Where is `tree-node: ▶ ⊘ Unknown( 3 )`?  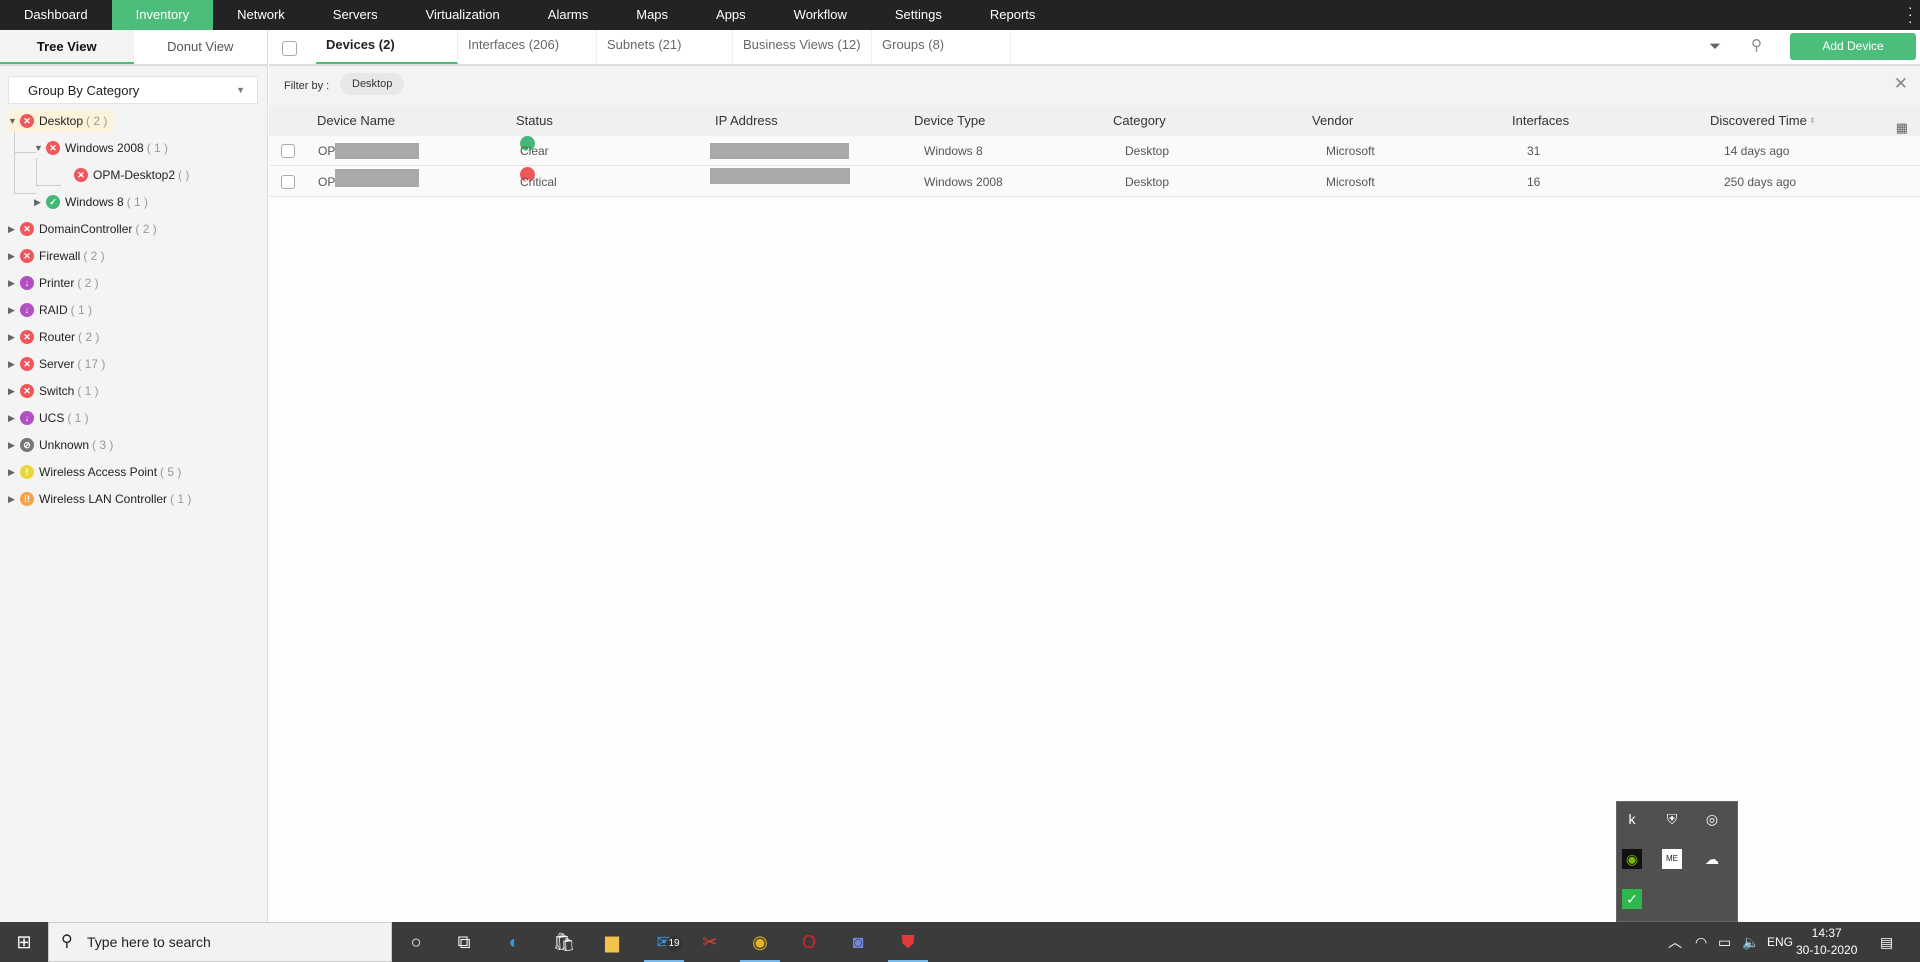
tree-node: ▶ ⊘ Unknown( 3 ) is located at coordinates (60, 445).